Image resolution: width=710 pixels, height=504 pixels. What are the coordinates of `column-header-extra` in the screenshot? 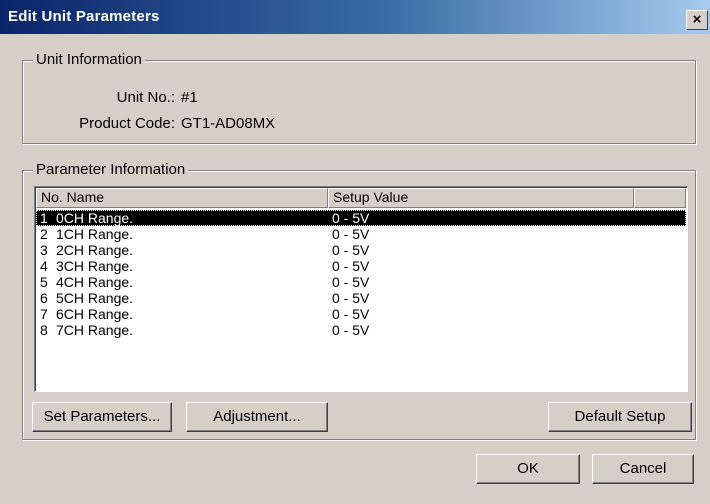 It's located at (660, 198).